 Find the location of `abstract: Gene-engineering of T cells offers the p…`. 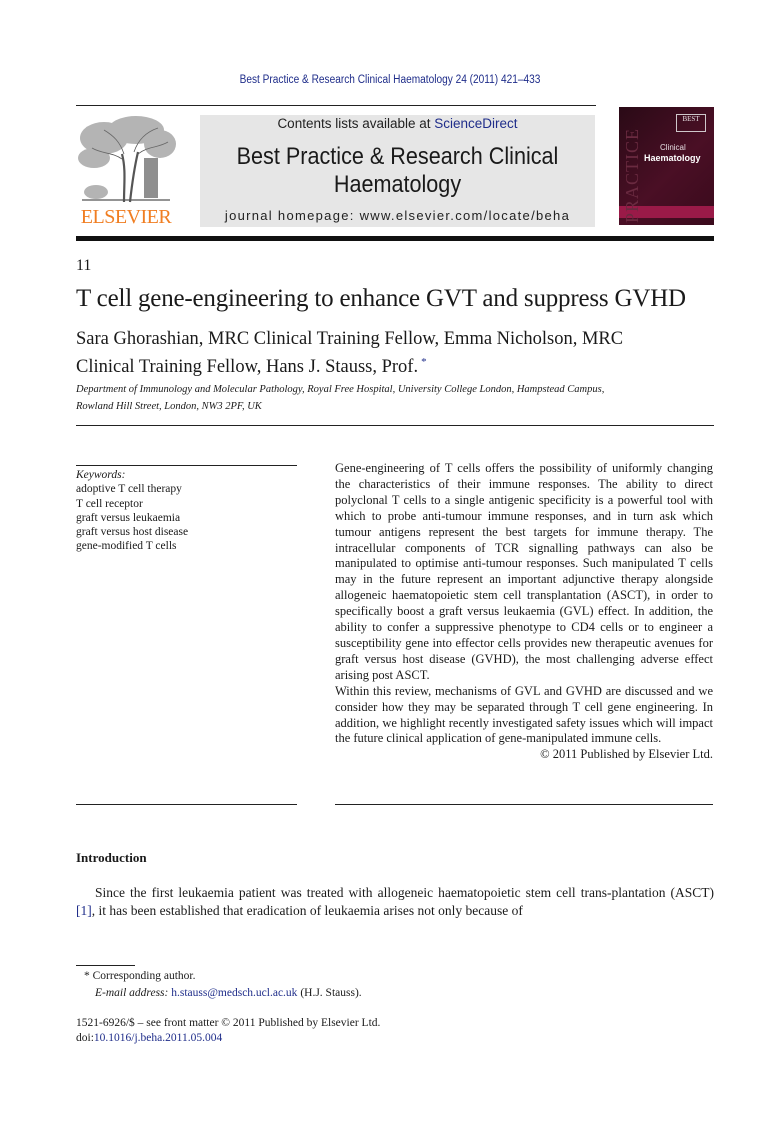

abstract: Gene-engineering of T cells offers the p… is located at coordinates (524, 612).